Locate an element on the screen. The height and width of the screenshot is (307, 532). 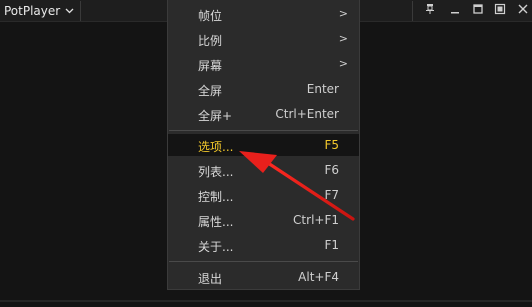
menu-item-playlist: 列表... F6 is located at coordinates (263, 170).